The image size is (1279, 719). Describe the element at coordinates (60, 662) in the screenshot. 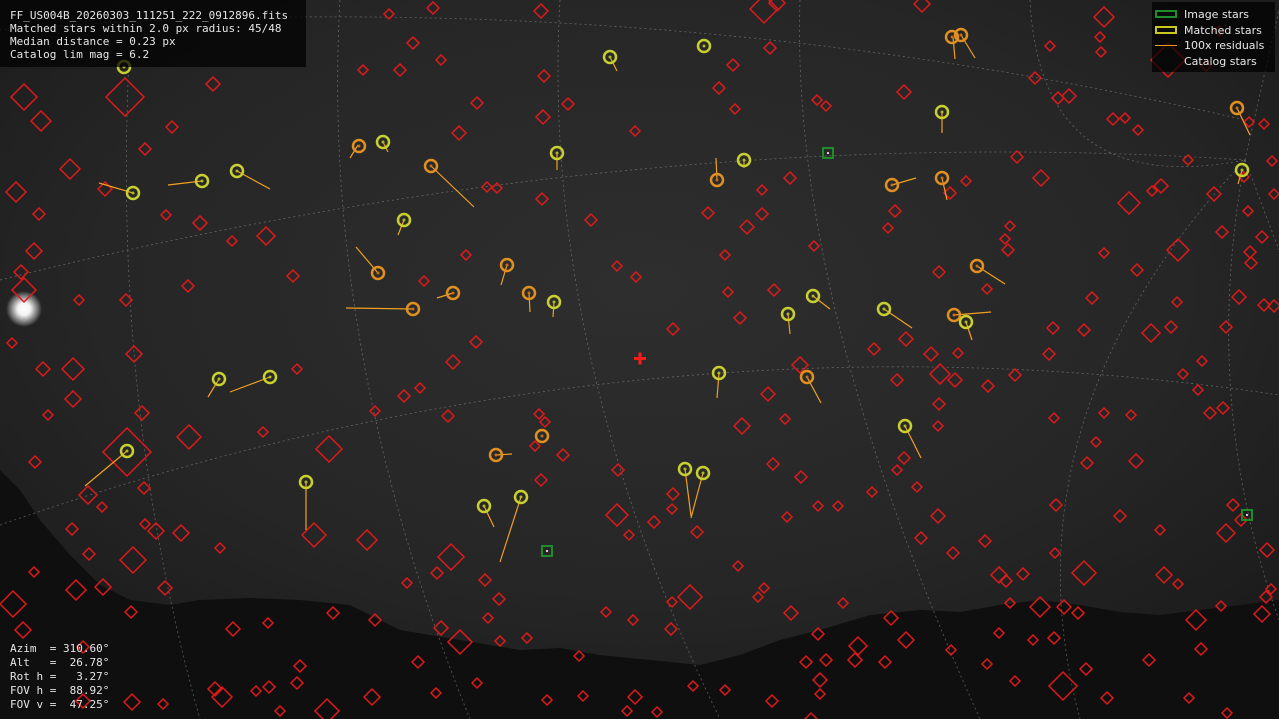

I see `altitude-text: Alt = 26.78°` at that location.